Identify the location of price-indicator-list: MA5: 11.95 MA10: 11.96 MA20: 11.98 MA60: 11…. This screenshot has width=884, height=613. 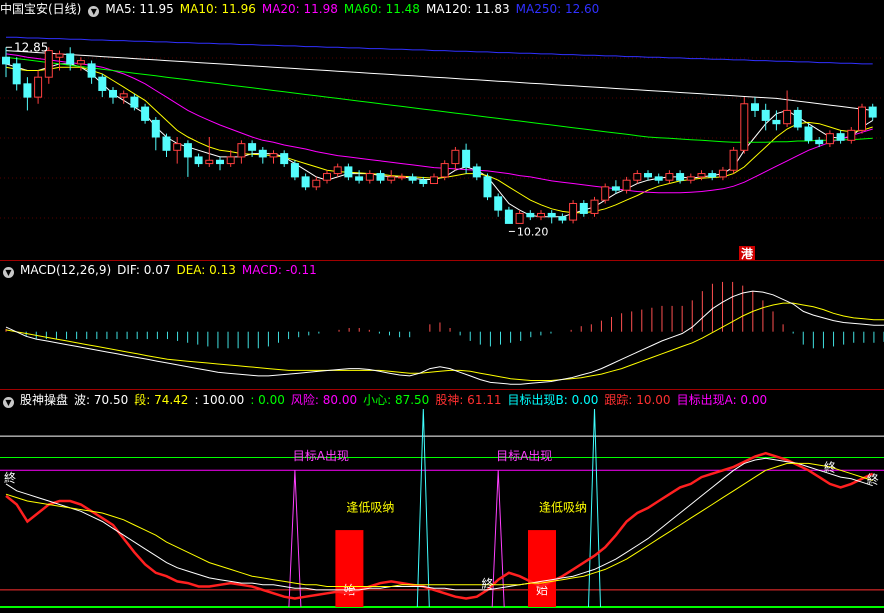
(355, 9).